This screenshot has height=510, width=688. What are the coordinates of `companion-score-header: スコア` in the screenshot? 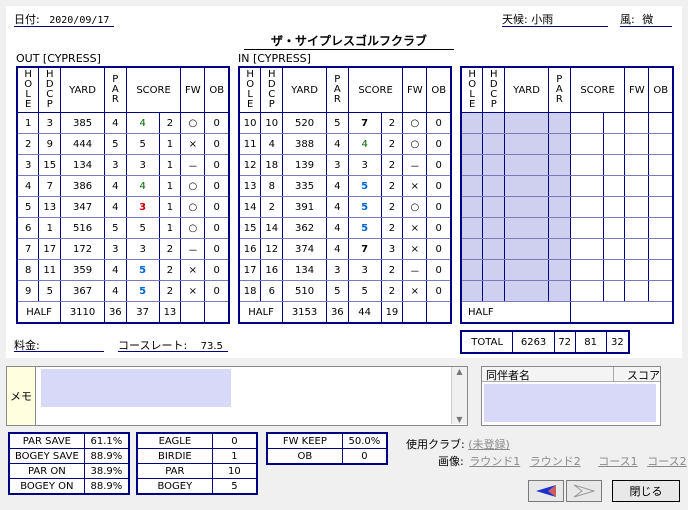 It's located at (637, 374).